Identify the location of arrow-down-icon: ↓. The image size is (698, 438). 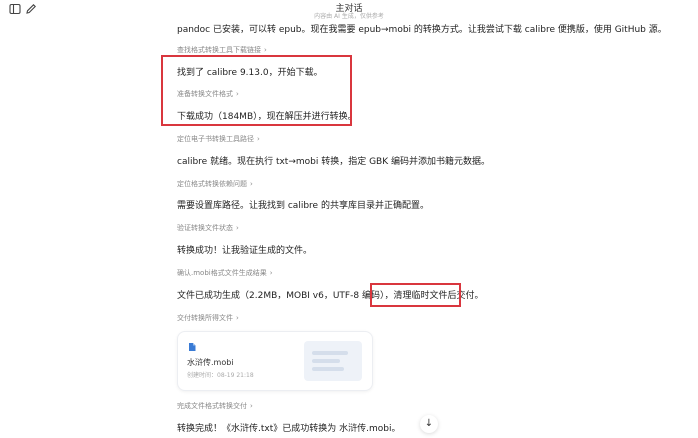
(429, 423).